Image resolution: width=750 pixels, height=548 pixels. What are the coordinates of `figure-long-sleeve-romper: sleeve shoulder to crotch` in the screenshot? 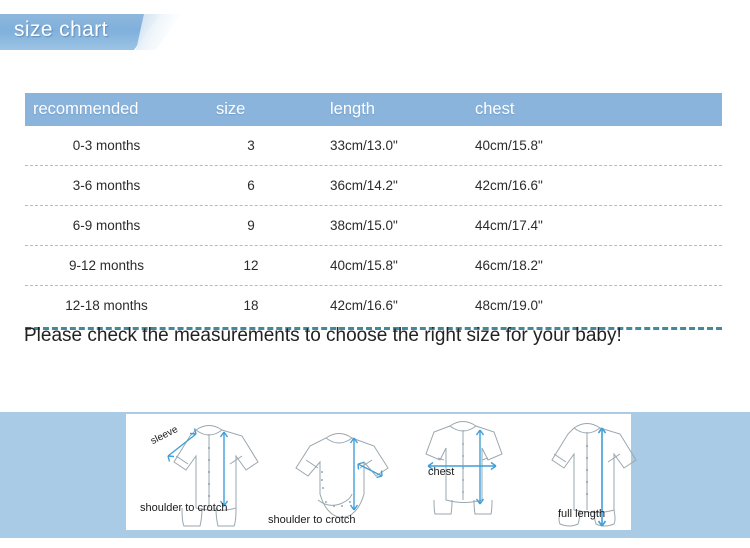 It's located at (207, 472).